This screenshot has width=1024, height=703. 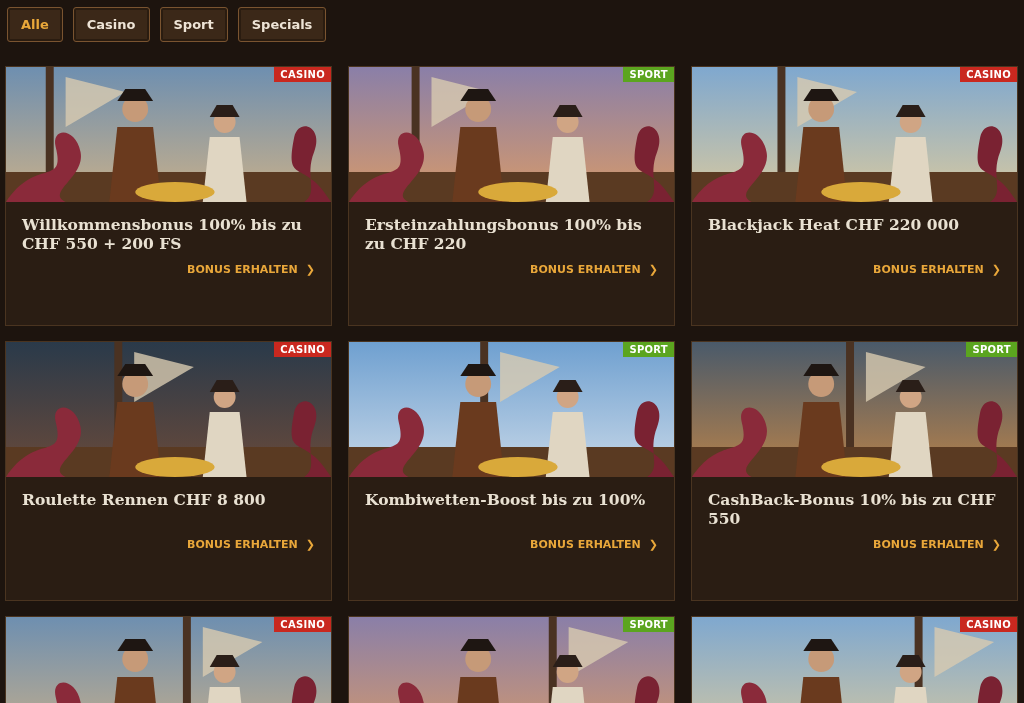 What do you see at coordinates (144, 500) in the screenshot?
I see `promo-title: Roulette Rennen CHF 8 800` at bounding box center [144, 500].